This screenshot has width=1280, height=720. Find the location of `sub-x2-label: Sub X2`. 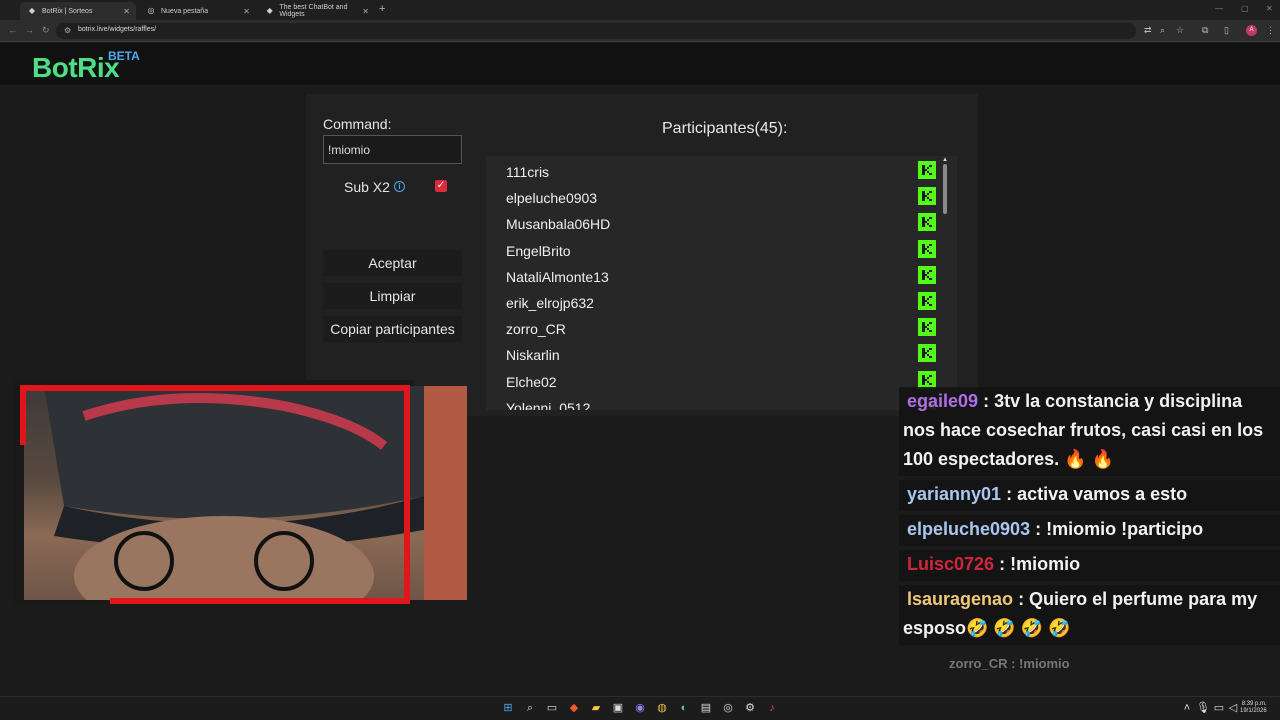

sub-x2-label: Sub X2 is located at coordinates (367, 187).